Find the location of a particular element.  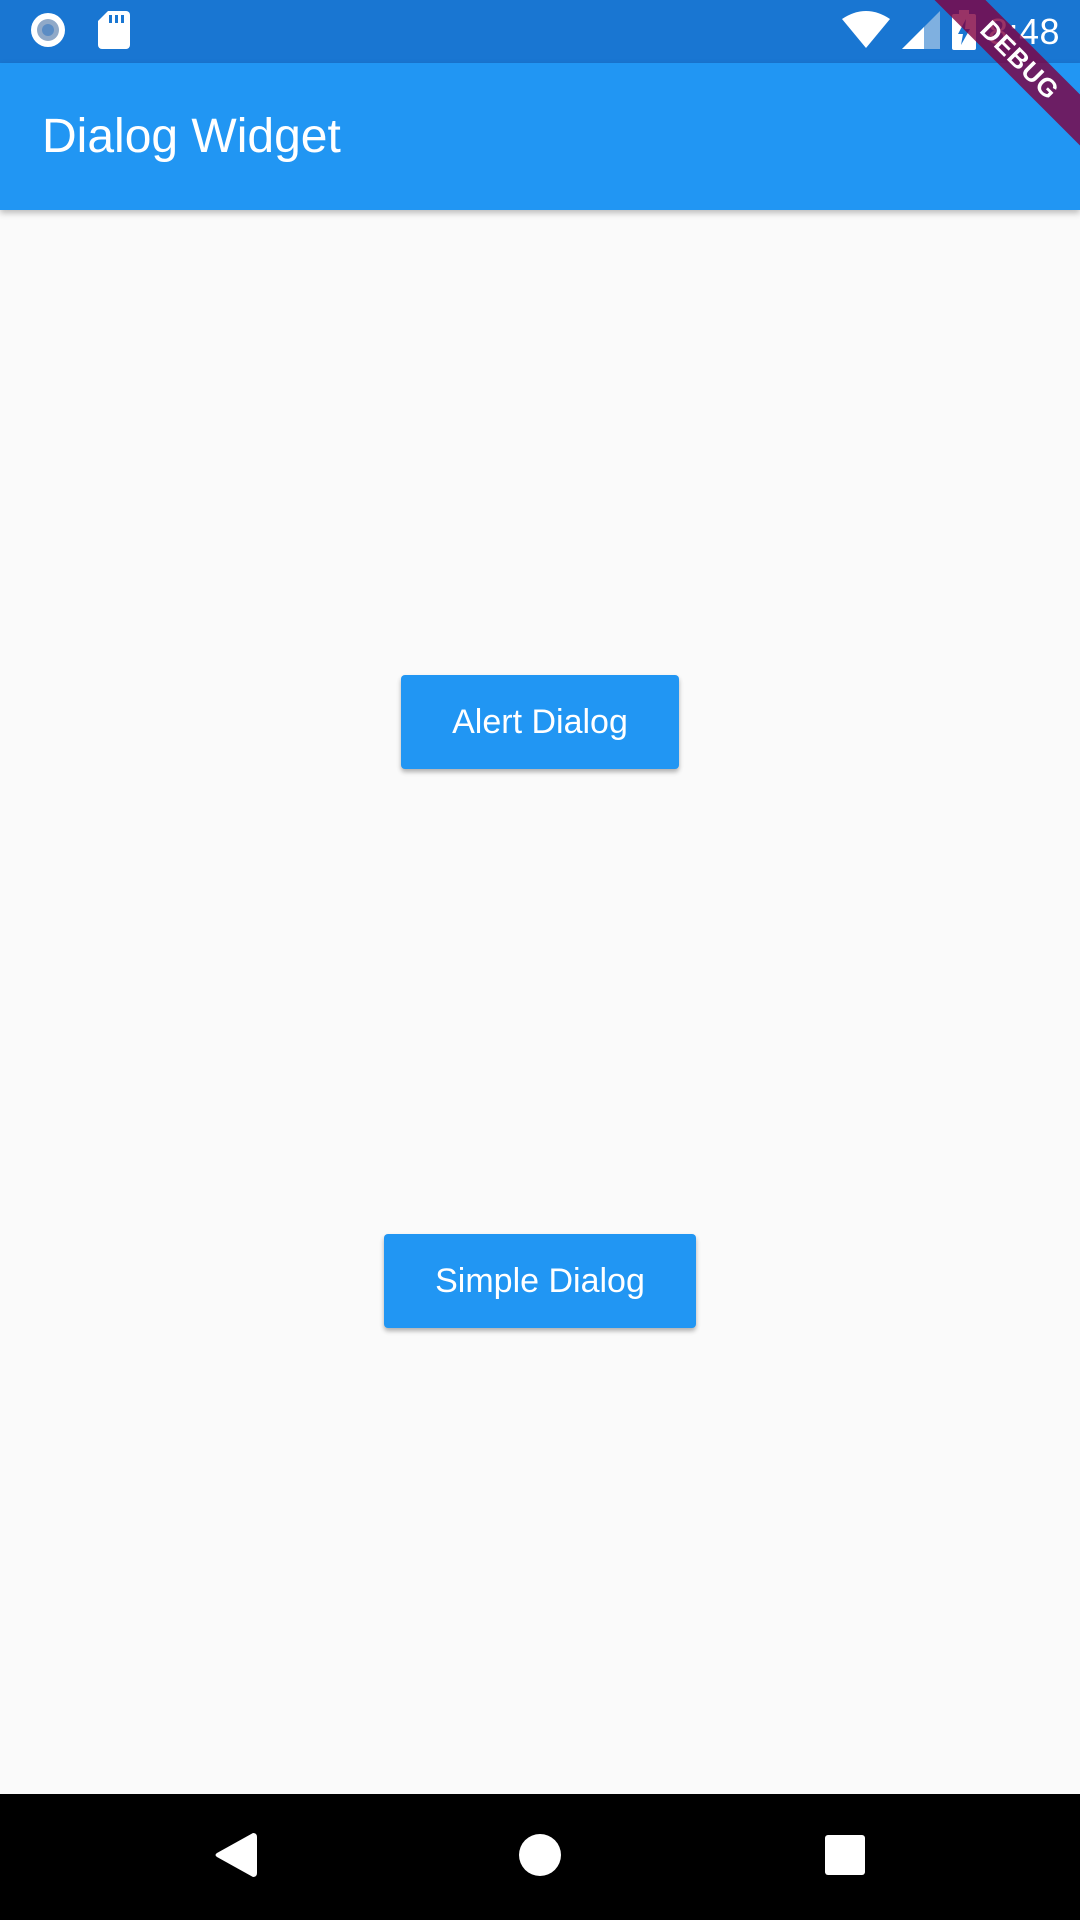

signal-icon is located at coordinates (920, 32).